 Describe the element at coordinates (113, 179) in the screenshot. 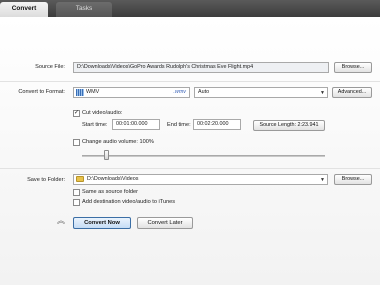

I see `save-folder-path: D:\Downloads\Videos` at that location.